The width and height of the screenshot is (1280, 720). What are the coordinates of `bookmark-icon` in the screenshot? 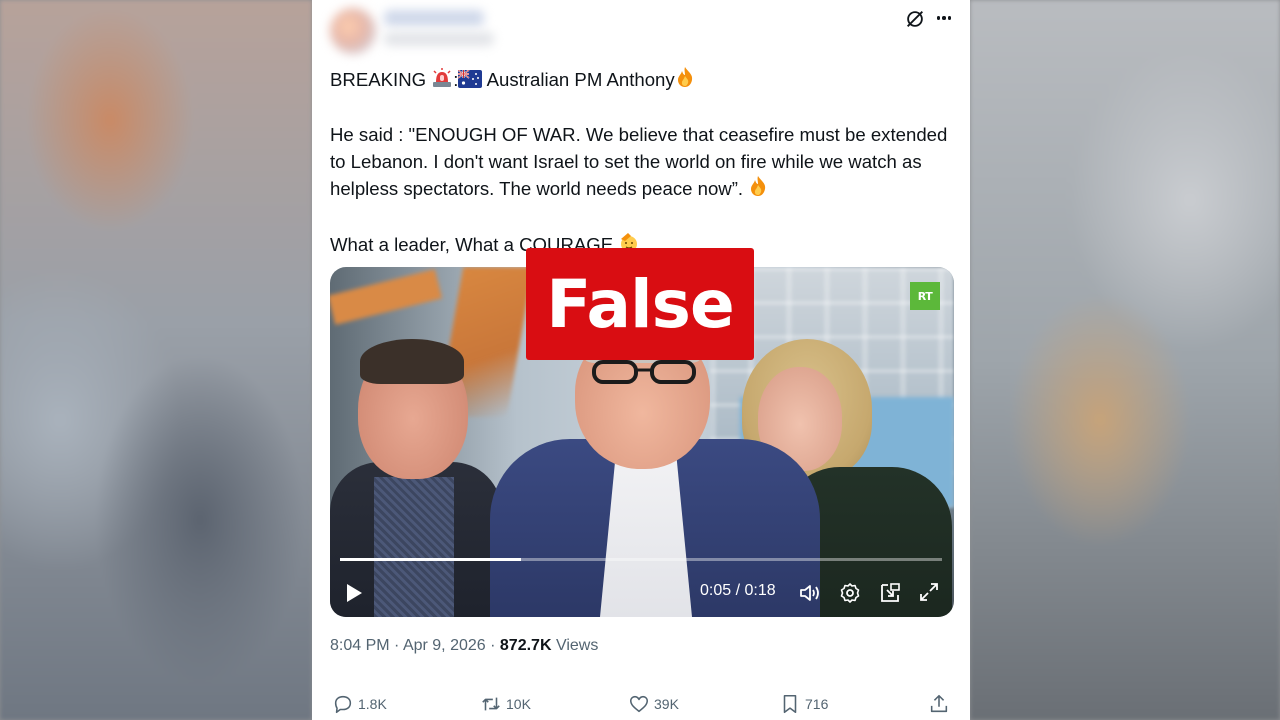 It's located at (790, 704).